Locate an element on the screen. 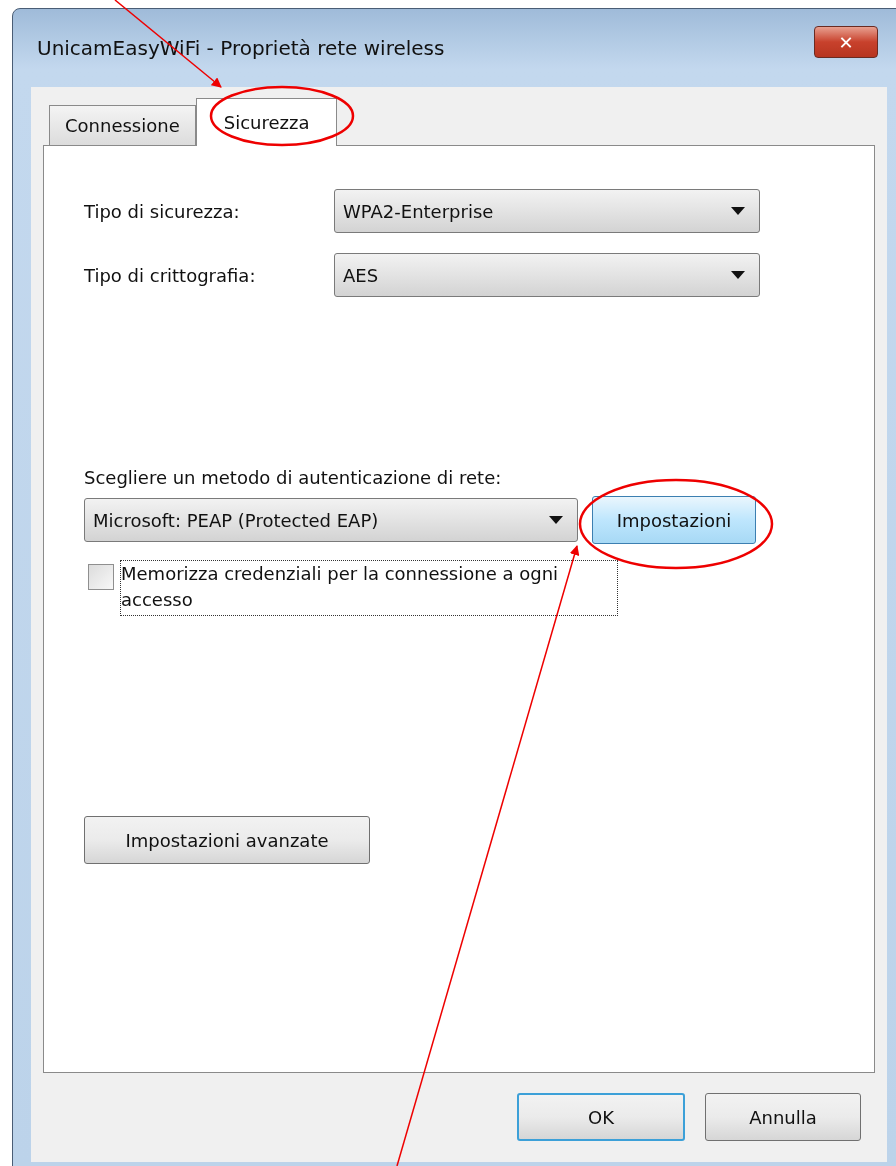 The height and width of the screenshot is (1166, 896). settings-button: Impostazioni is located at coordinates (674, 520).